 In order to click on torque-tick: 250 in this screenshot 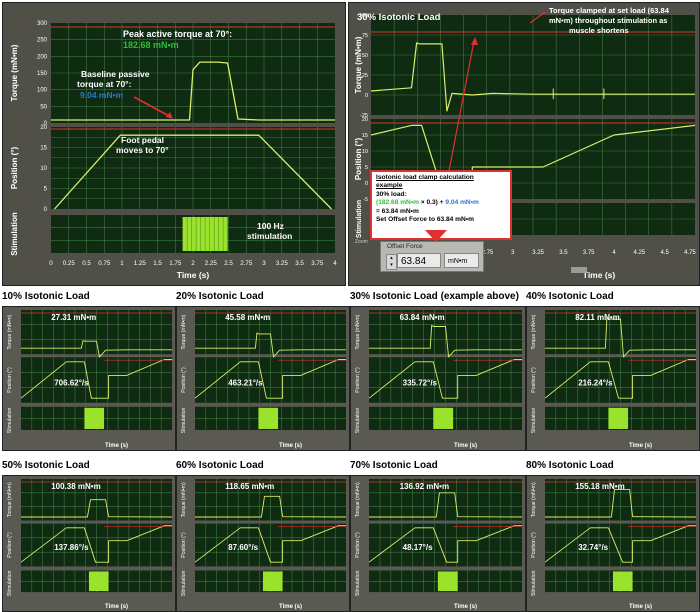, I will do `click(42, 41)`.